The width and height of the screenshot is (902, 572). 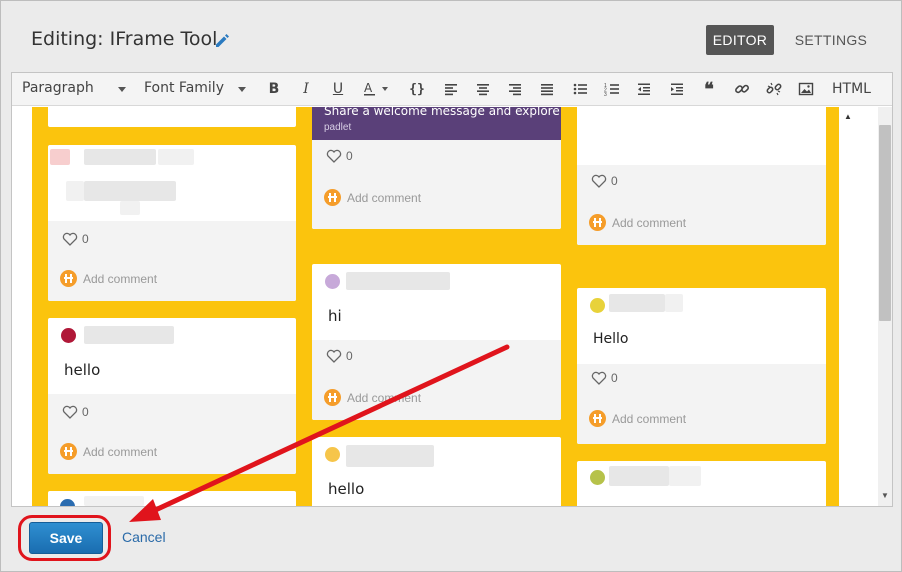 What do you see at coordinates (122, 89) in the screenshot?
I see `chevron-down-icon` at bounding box center [122, 89].